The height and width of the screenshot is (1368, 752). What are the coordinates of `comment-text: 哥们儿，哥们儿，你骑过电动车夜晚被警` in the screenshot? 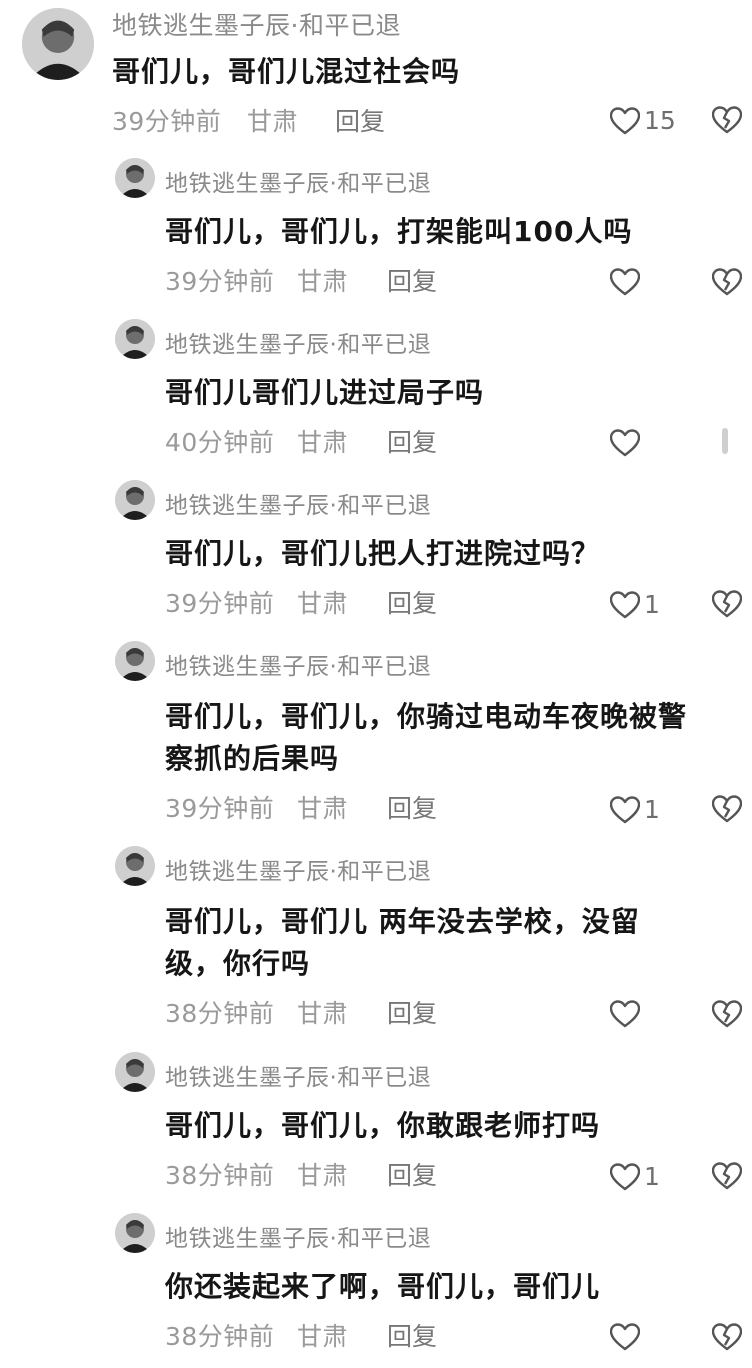 It's located at (426, 716).